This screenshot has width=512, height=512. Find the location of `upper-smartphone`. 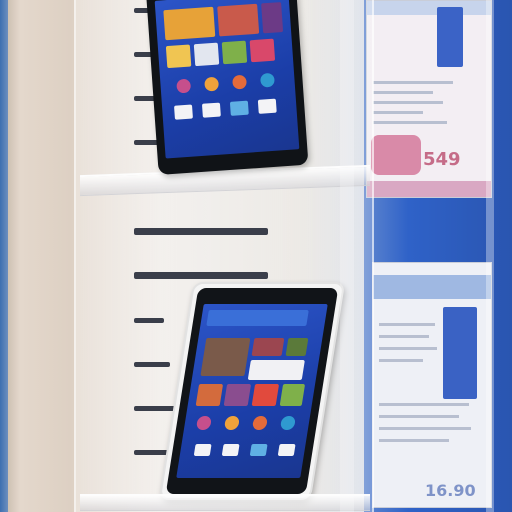

upper-smartphone is located at coordinates (227, 88).